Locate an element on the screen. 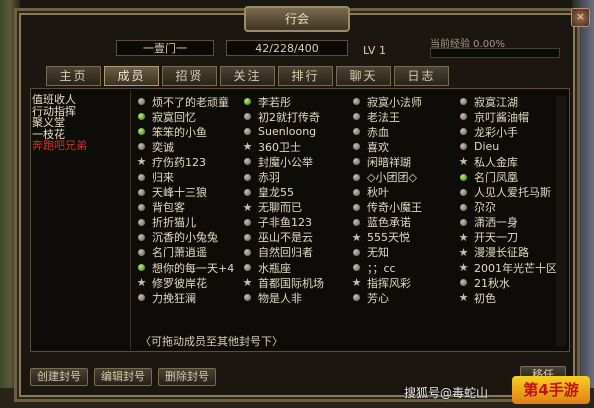 The image size is (594, 408). member-row: 奕诚 is located at coordinates (185, 146).